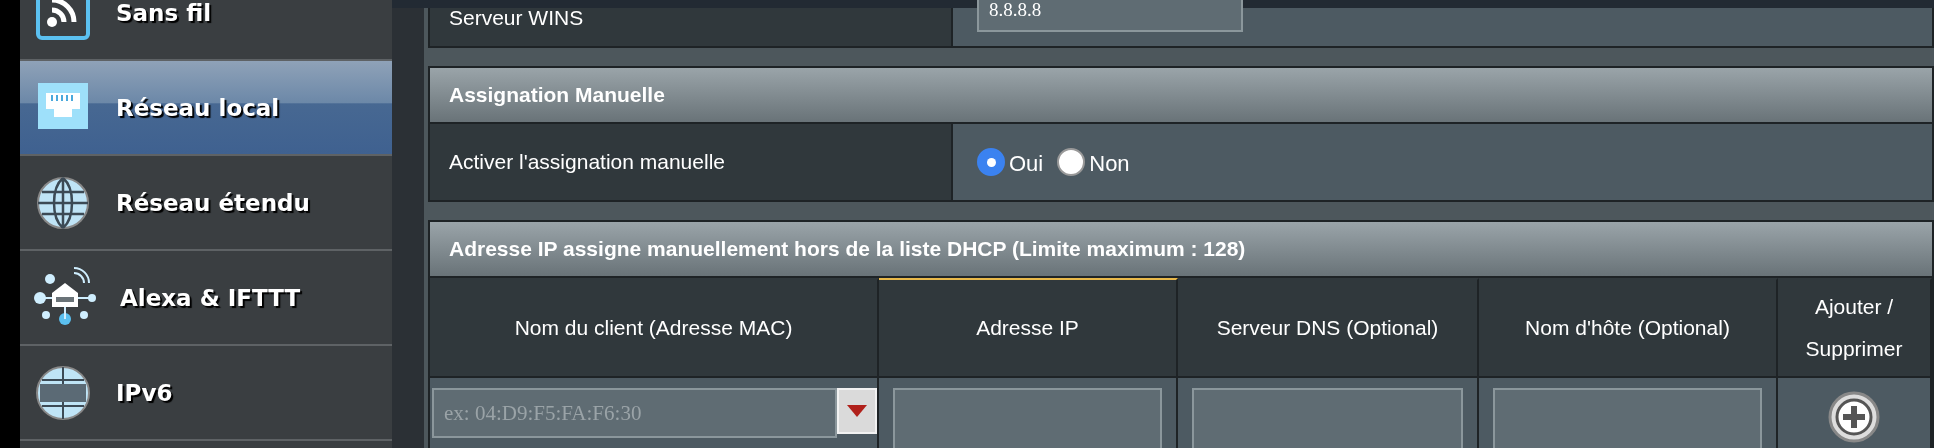 This screenshot has height=448, width=1934. I want to click on wins-server-field: 8.8.8.8, so click(1110, 16).